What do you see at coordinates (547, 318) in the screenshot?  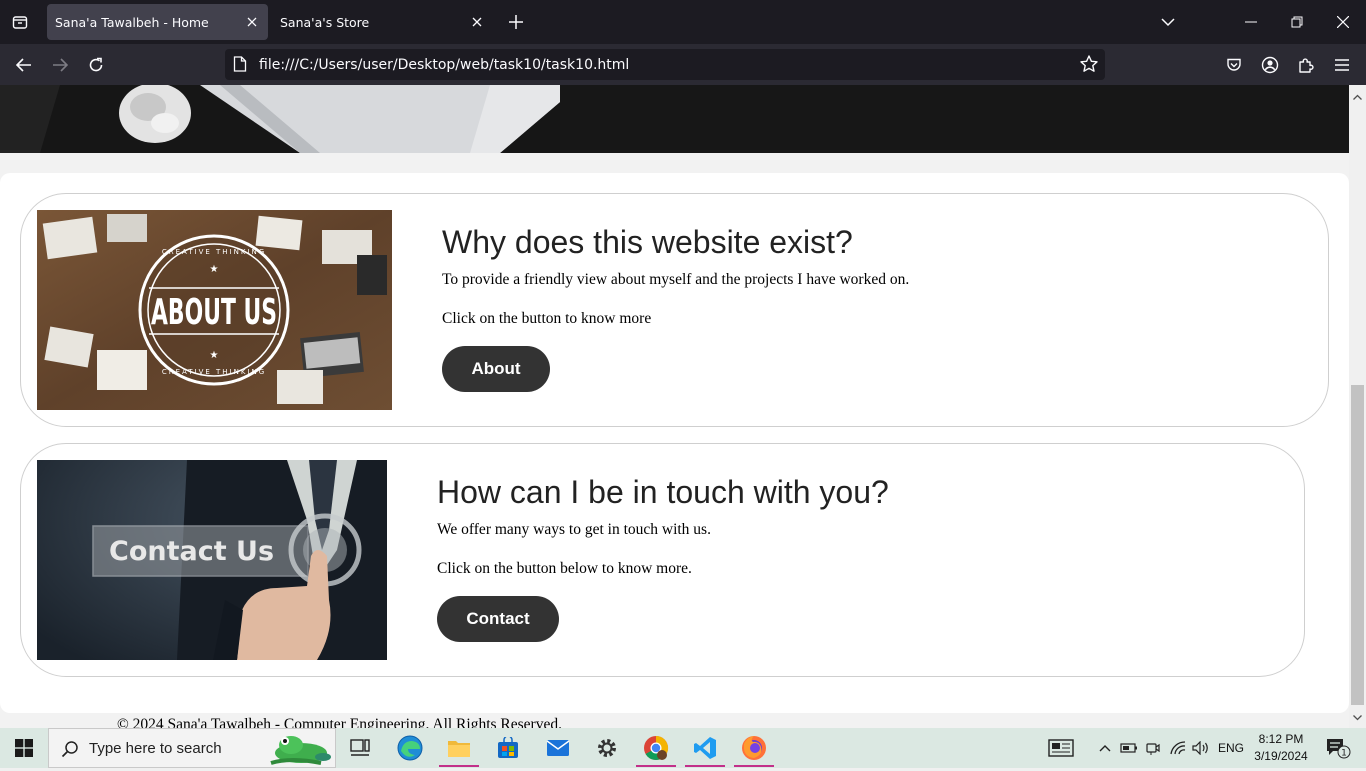 I see `about-paragraph-2: Click on the button to know more` at bounding box center [547, 318].